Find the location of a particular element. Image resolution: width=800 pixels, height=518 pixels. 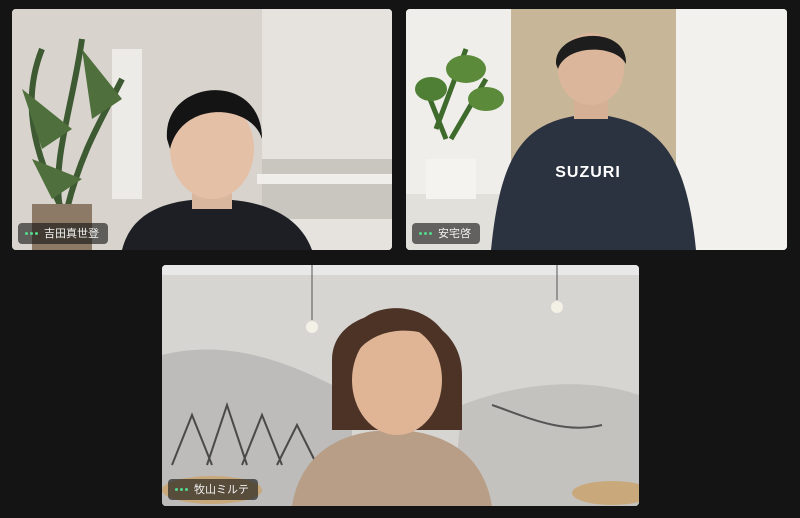

participant-name-tag: 牧山ミルテ is located at coordinates (213, 489).